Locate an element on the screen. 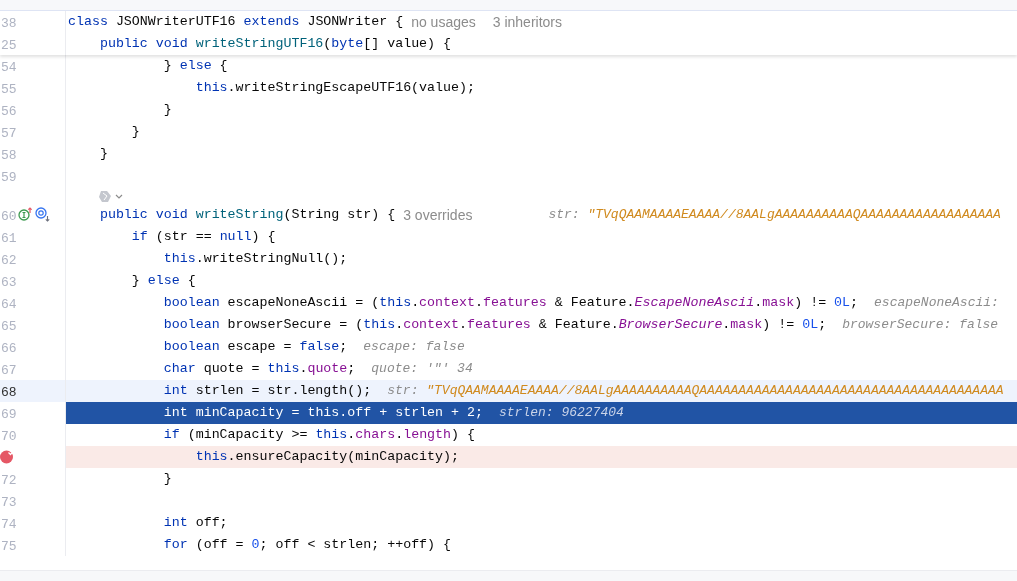 Image resolution: width=1017 pixels, height=581 pixels. code-line: if (str == null) { is located at coordinates (203, 237).